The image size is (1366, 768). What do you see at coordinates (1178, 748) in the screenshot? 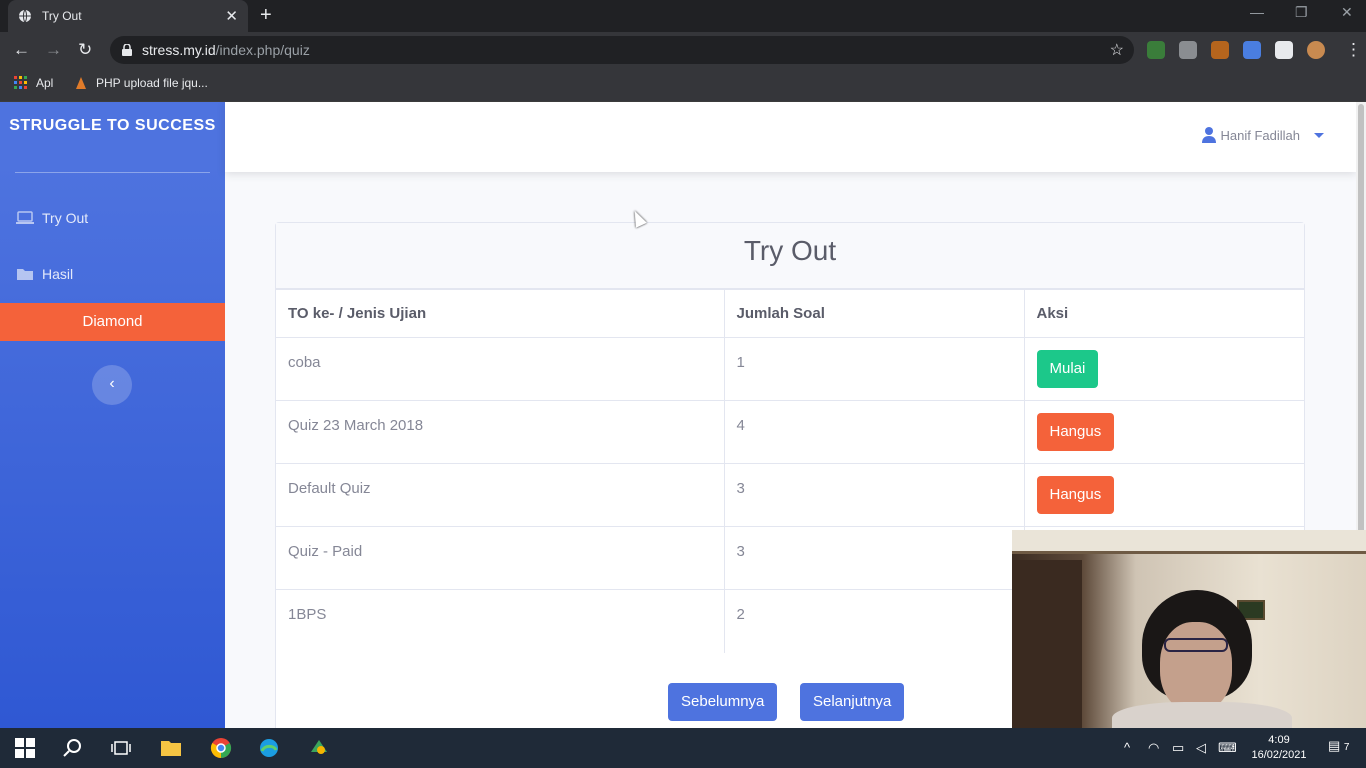
I see `battery-icon: ▭` at bounding box center [1178, 748].